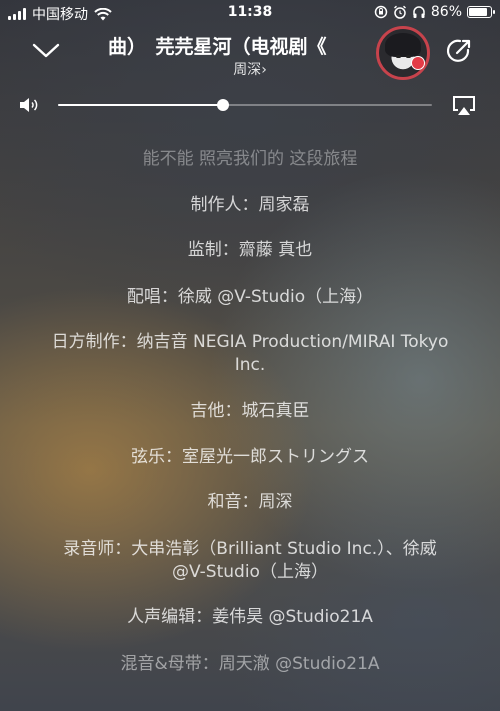  I want to click on share-icon, so click(459, 51).